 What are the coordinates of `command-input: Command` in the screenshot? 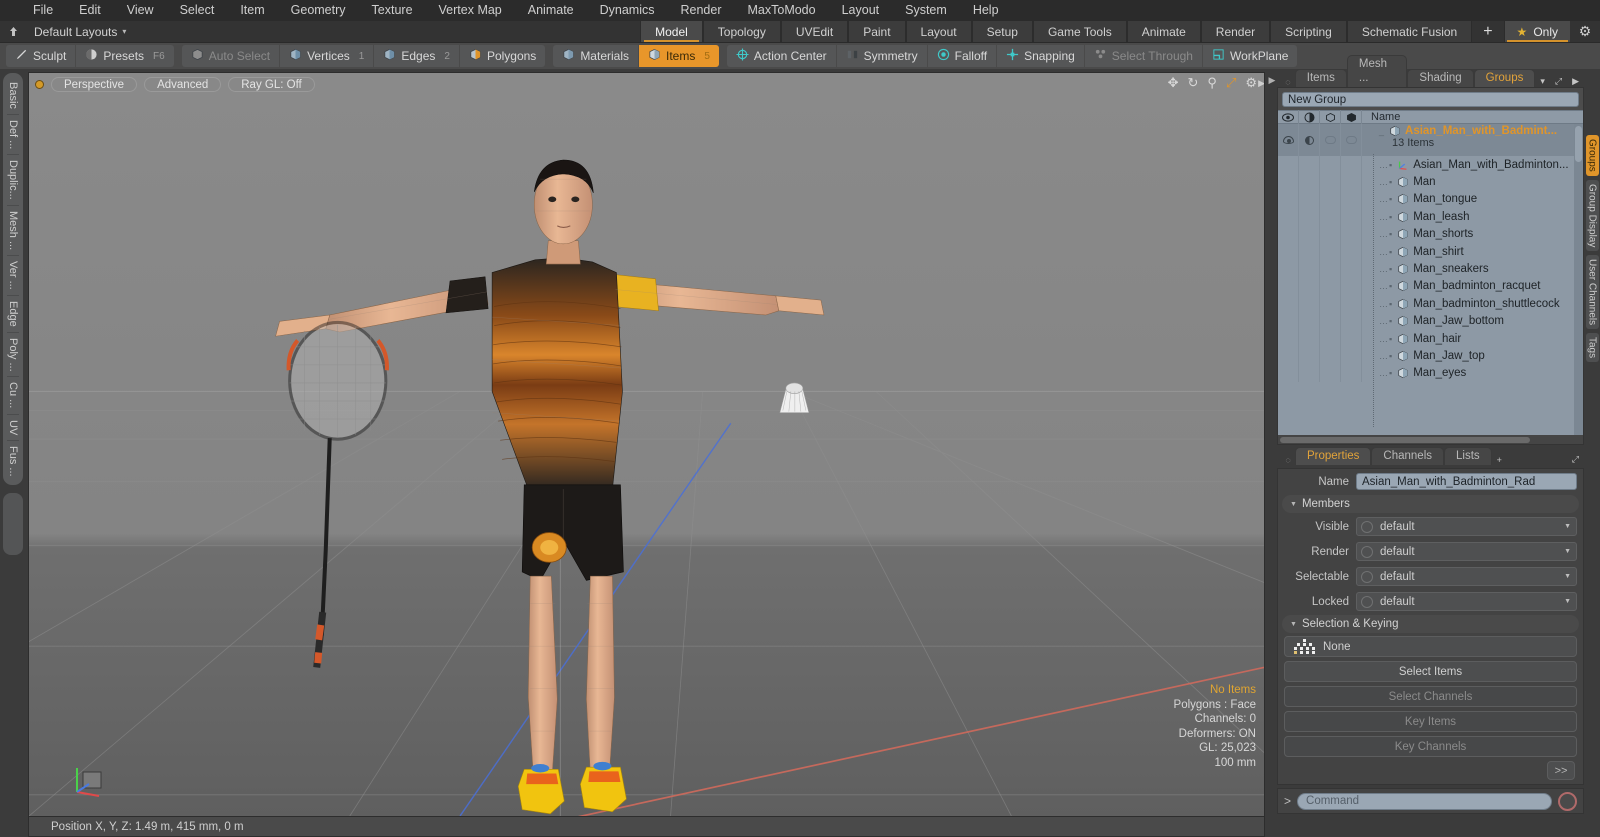 It's located at (1424, 801).